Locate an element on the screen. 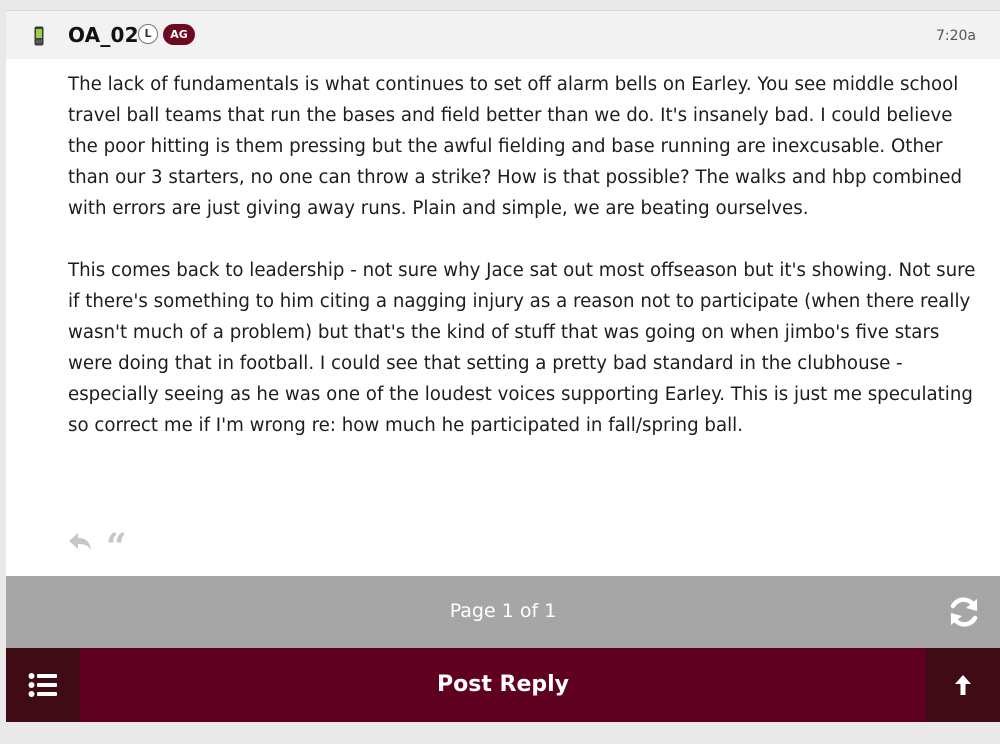 The image size is (1000, 744). user-group-badge: AG is located at coordinates (179, 34).